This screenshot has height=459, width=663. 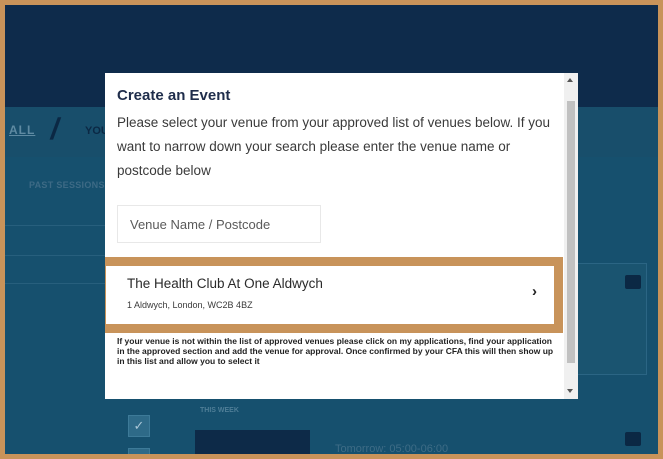 What do you see at coordinates (570, 80) in the screenshot?
I see `scroll-up-arrow-icon` at bounding box center [570, 80].